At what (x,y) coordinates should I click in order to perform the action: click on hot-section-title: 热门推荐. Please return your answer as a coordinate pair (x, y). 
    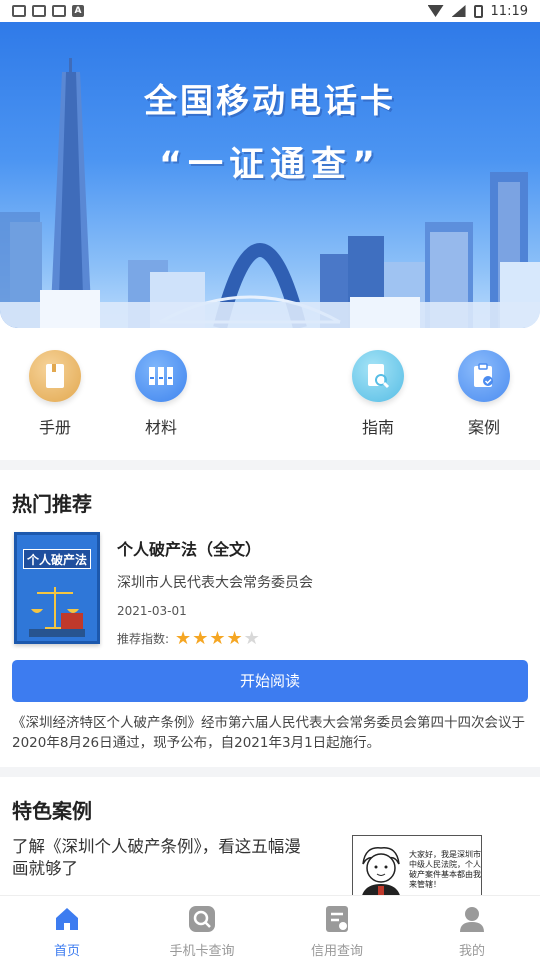
    Looking at the image, I should click on (52, 504).